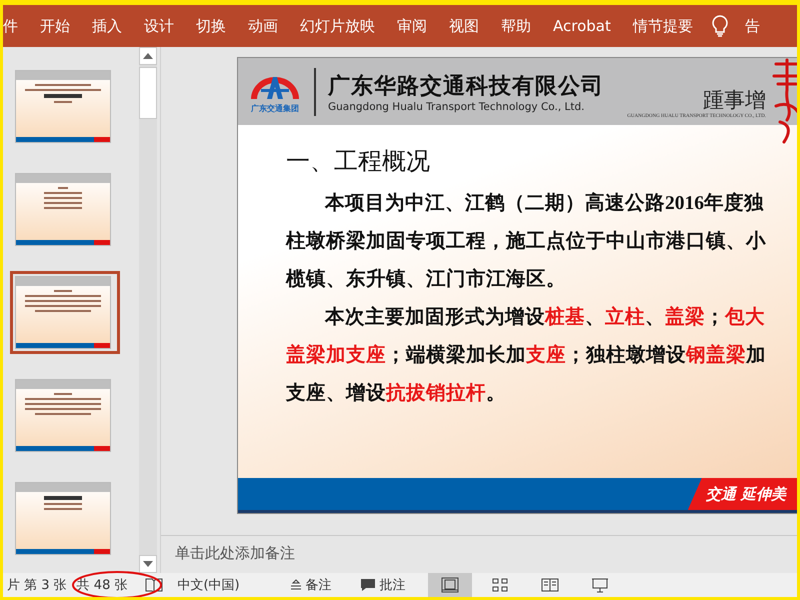 The width and height of the screenshot is (800, 600). I want to click on company-name: 广东华路交通科技有限公司, so click(466, 86).